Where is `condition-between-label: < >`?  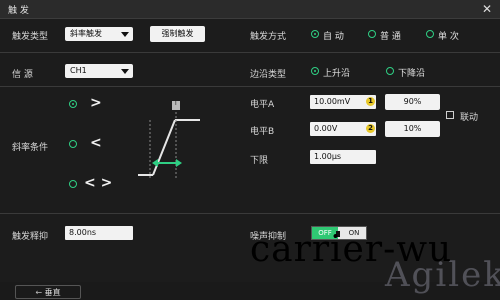
condition-between-label: < > is located at coordinates (98, 183).